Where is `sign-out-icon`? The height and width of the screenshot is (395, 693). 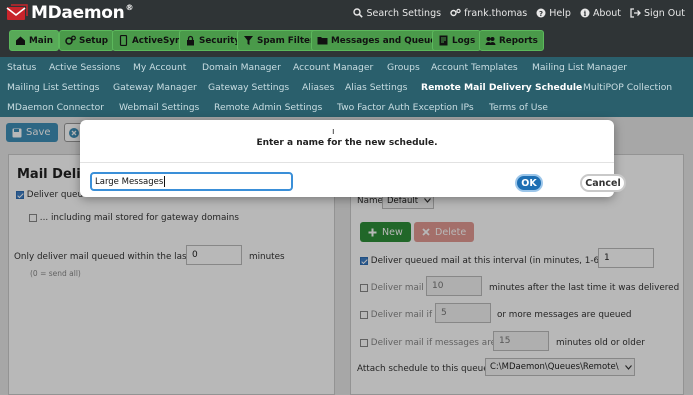 sign-out-icon is located at coordinates (635, 13).